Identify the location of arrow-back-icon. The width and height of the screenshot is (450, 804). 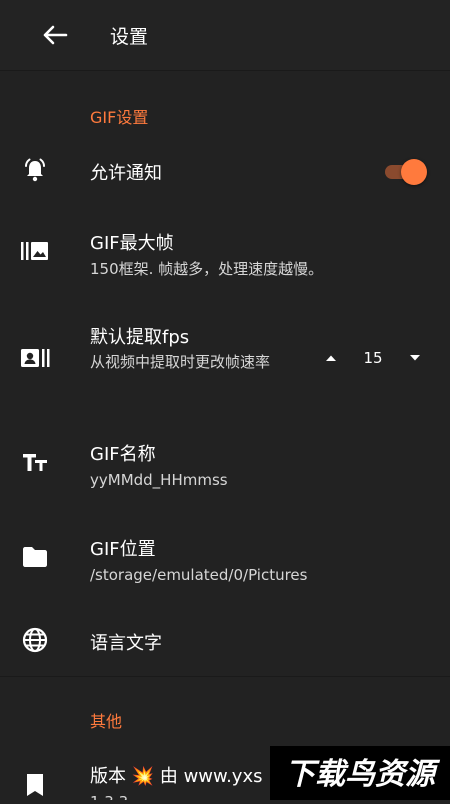
(55, 35).